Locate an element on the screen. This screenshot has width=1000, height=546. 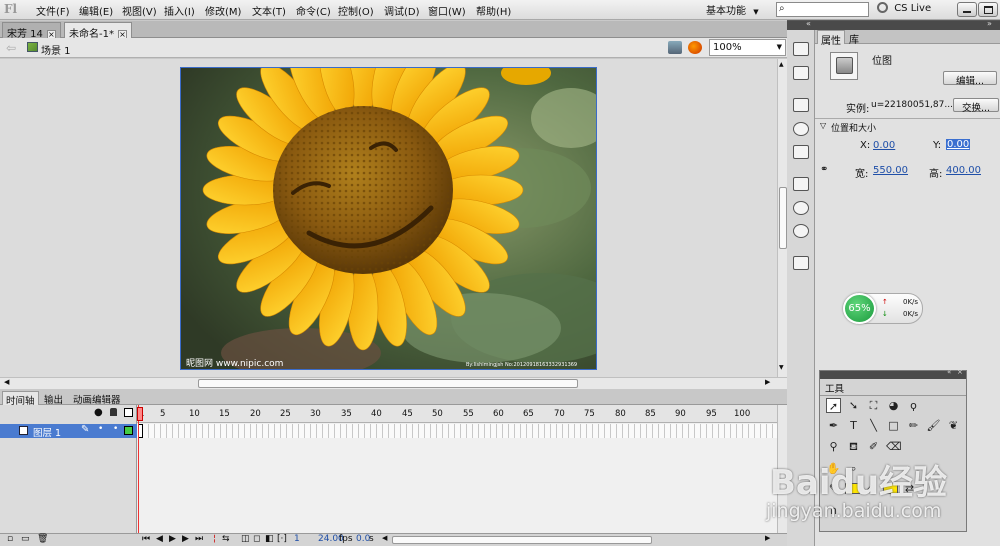
menu-help: 帮助(H) is located at coordinates (493, 10).